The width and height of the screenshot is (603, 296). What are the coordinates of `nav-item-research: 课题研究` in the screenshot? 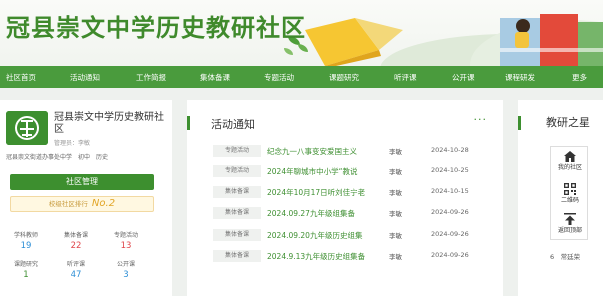 It's located at (344, 77).